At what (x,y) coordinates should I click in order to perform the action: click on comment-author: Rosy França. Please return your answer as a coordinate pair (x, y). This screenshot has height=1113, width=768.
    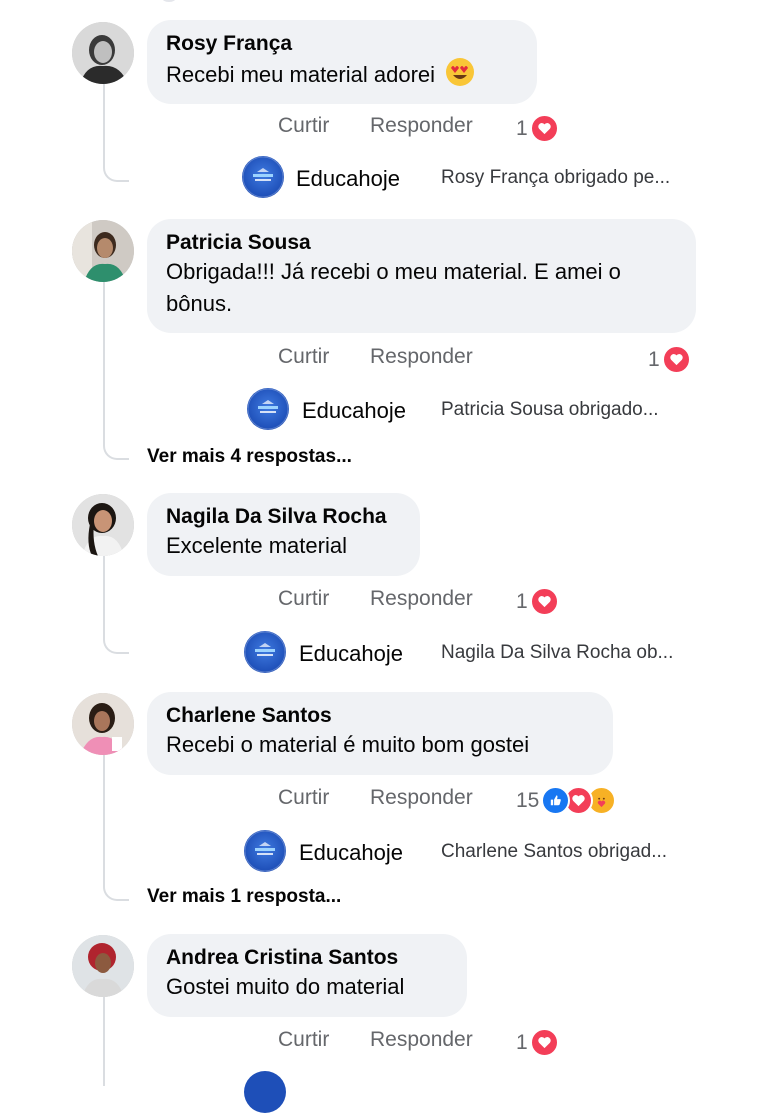
    Looking at the image, I should click on (342, 44).